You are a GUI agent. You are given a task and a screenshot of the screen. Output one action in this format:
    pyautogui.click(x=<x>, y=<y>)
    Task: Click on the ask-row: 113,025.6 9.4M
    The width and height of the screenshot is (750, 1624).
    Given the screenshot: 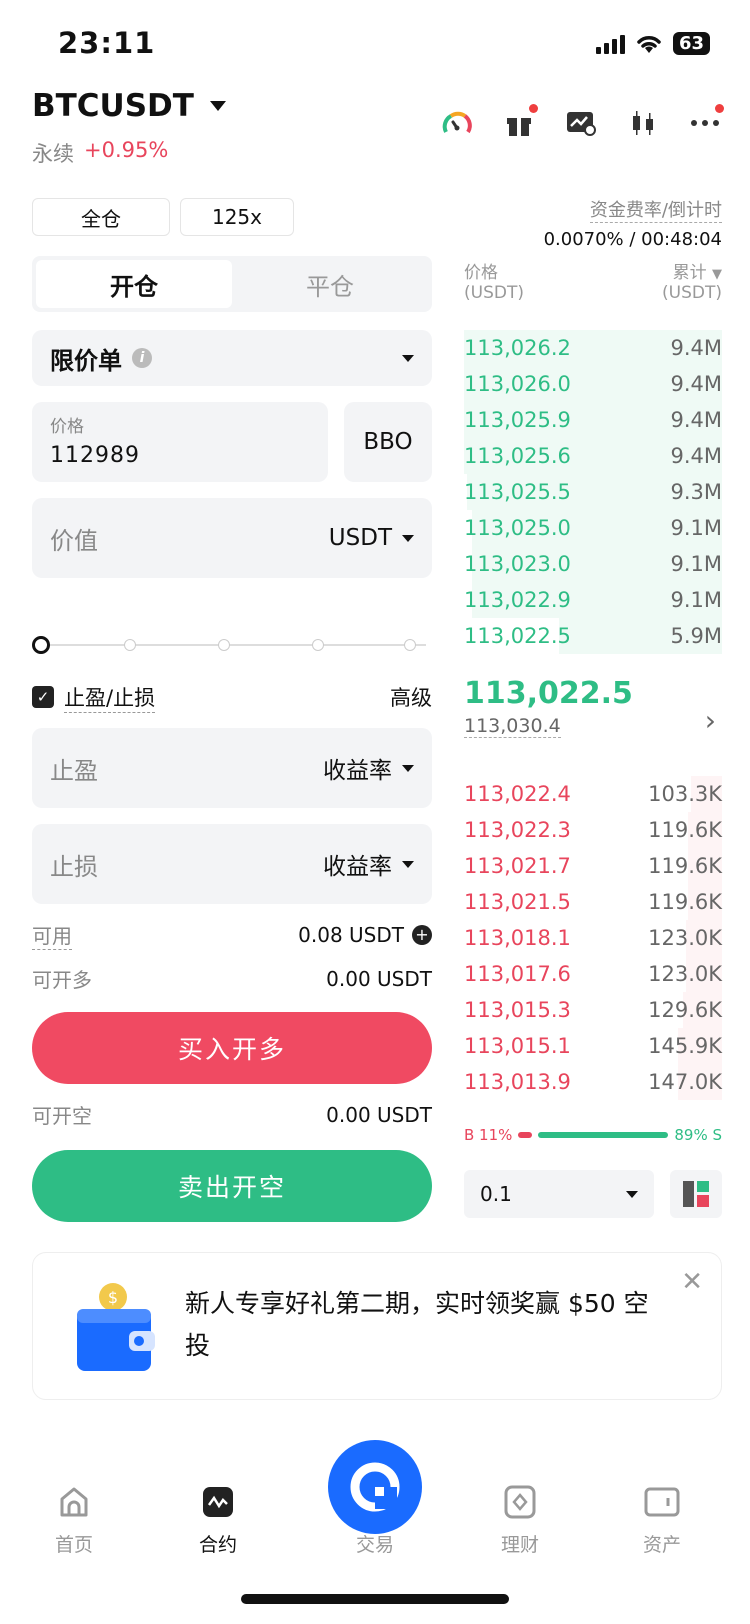 What is the action you would take?
    pyautogui.click(x=593, y=456)
    